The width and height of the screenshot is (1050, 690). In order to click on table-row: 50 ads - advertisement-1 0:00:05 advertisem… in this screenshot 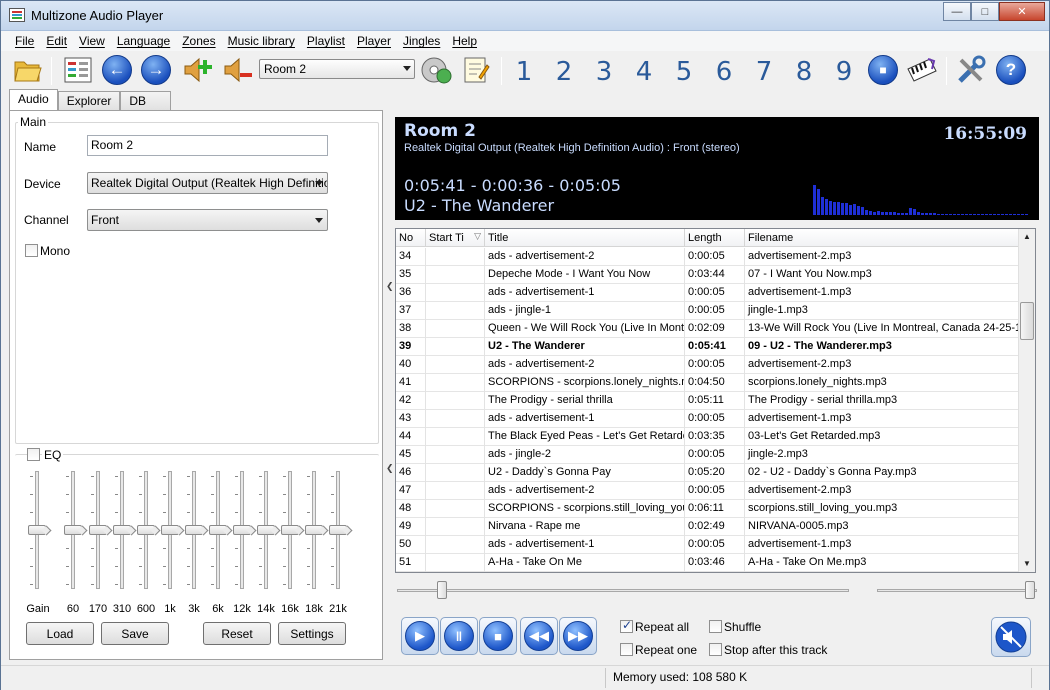, I will do `click(707, 545)`.